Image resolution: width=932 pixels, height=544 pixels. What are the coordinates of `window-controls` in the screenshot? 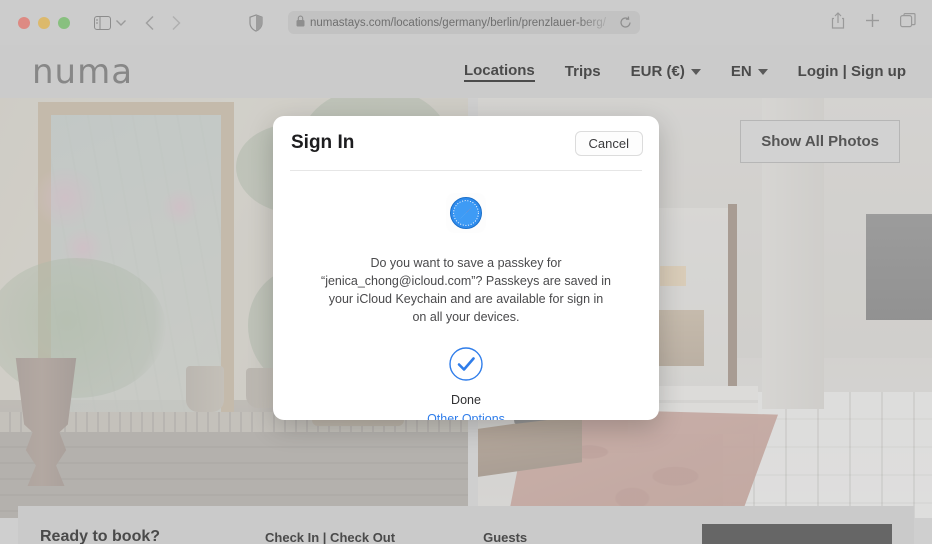 It's located at (44, 22).